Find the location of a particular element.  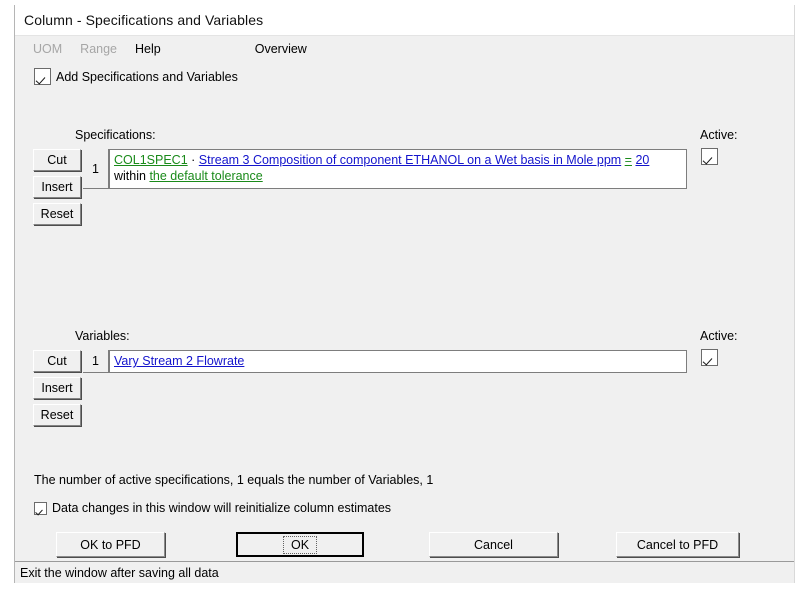

menu-item-range: Range is located at coordinates (98, 49).